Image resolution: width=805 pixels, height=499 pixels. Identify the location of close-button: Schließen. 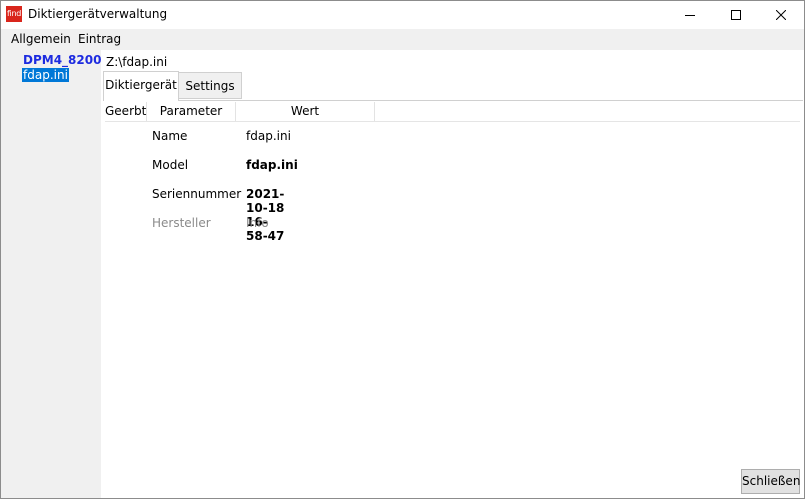
(770, 481).